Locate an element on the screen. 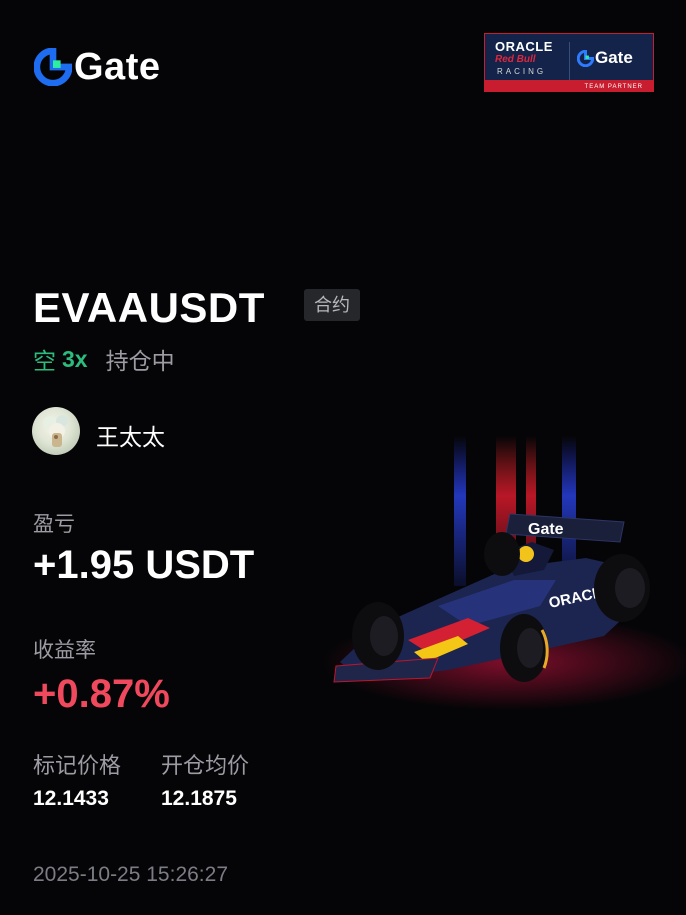 The width and height of the screenshot is (686, 915). racing-wordmark: RACING is located at coordinates (522, 71).